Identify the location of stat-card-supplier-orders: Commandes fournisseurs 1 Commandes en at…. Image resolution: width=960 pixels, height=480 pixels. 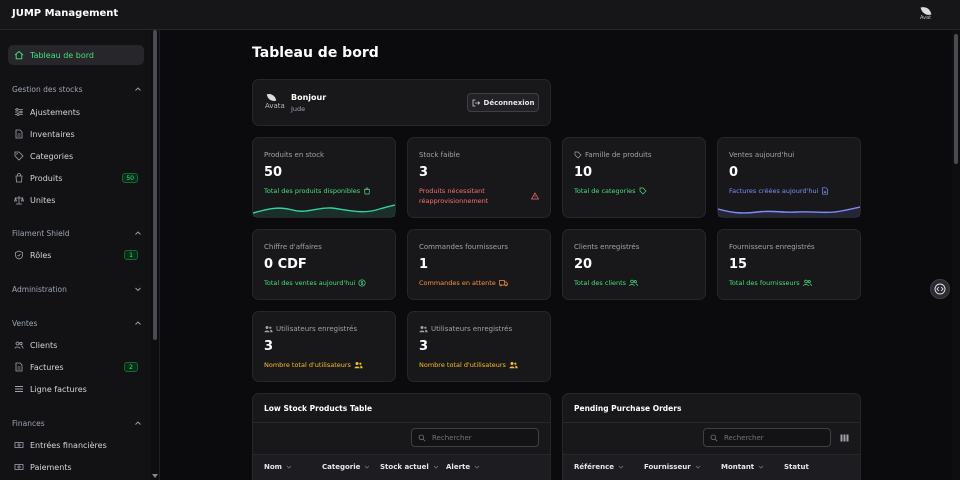
(479, 264).